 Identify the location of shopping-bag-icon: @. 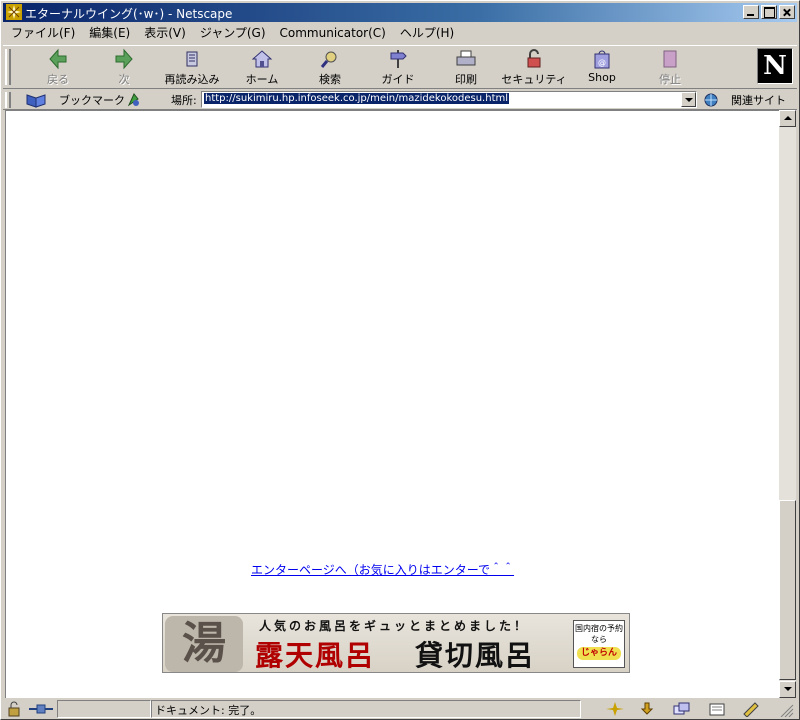
(602, 59).